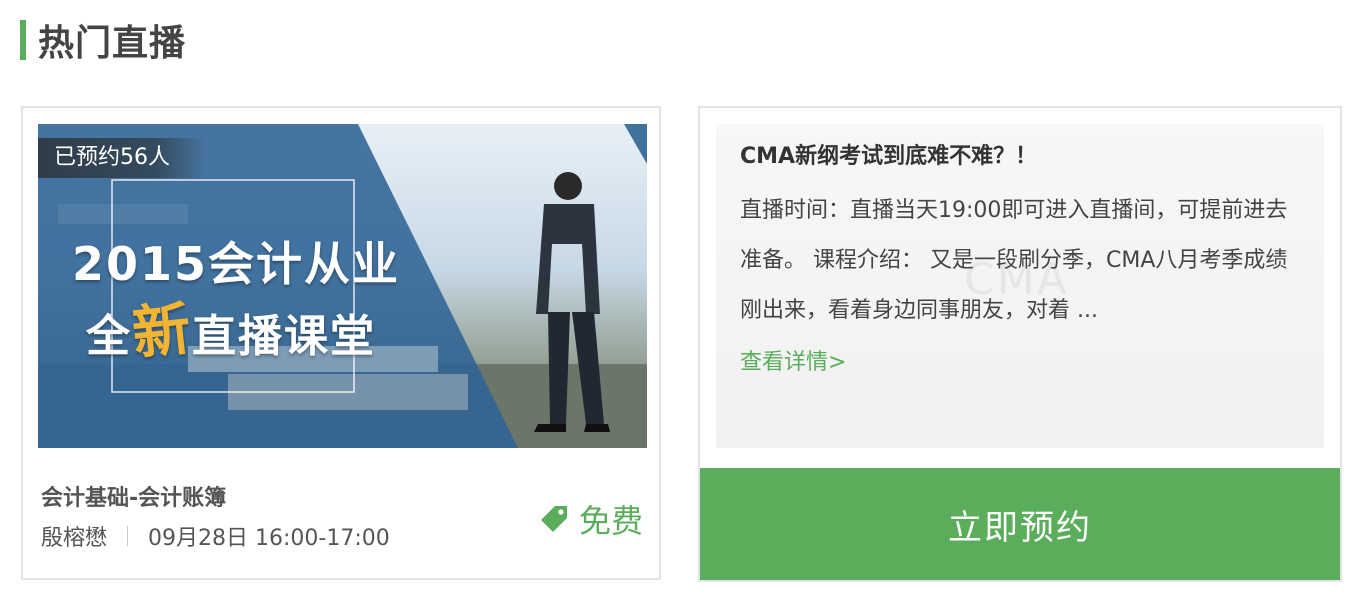 Image resolution: width=1362 pixels, height=594 pixels. I want to click on banner-blue-corner, so click(635, 144).